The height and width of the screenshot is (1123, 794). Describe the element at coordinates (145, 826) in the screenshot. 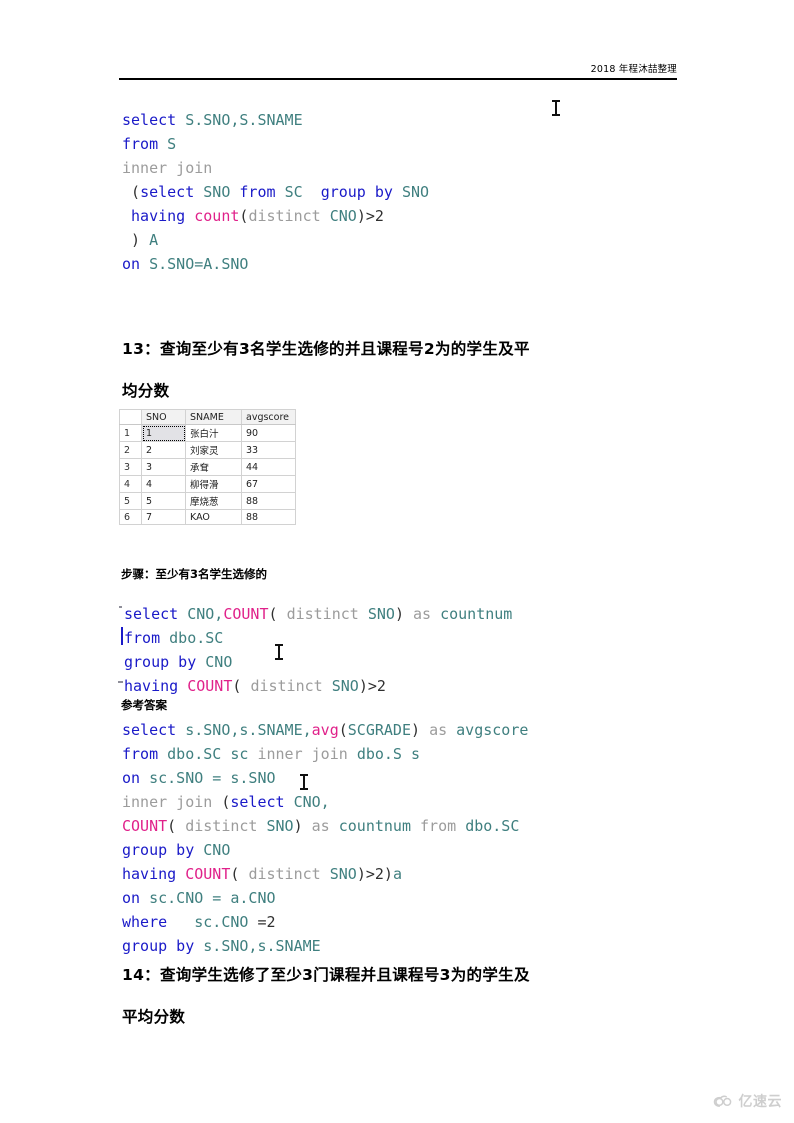

I see `code-token: COUNT` at that location.